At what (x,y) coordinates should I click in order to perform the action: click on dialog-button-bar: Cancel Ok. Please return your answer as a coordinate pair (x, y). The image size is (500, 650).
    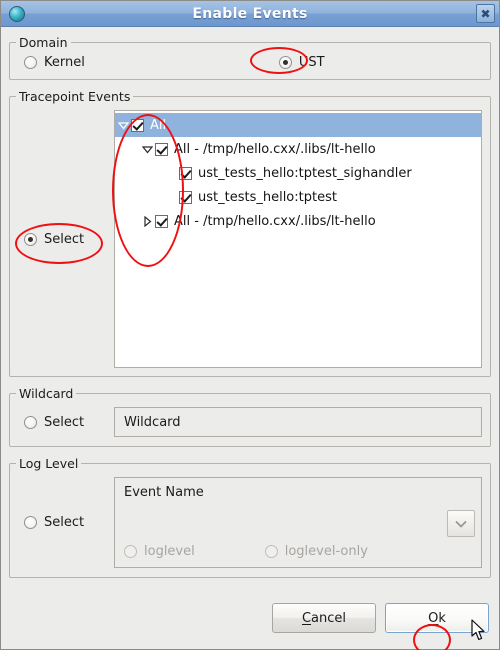
    Looking at the image, I should click on (250, 622).